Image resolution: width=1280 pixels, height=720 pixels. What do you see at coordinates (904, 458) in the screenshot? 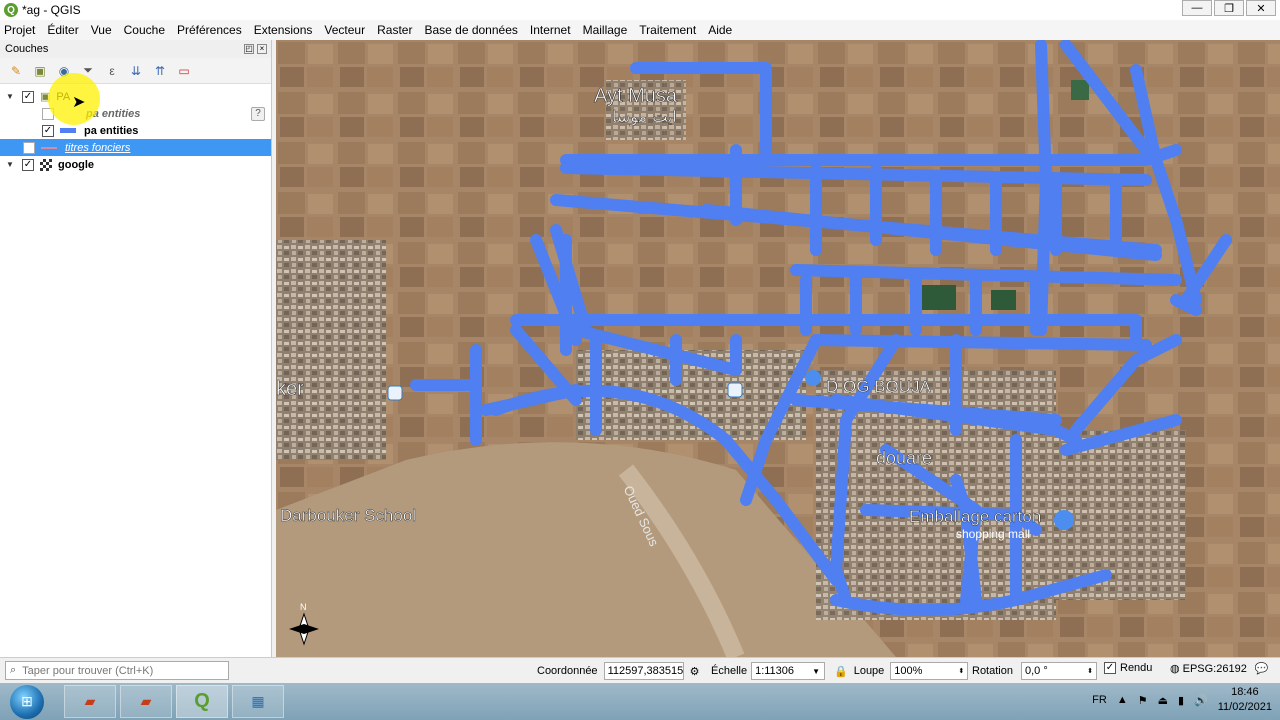
I see `map-label-douare: douare` at bounding box center [904, 458].